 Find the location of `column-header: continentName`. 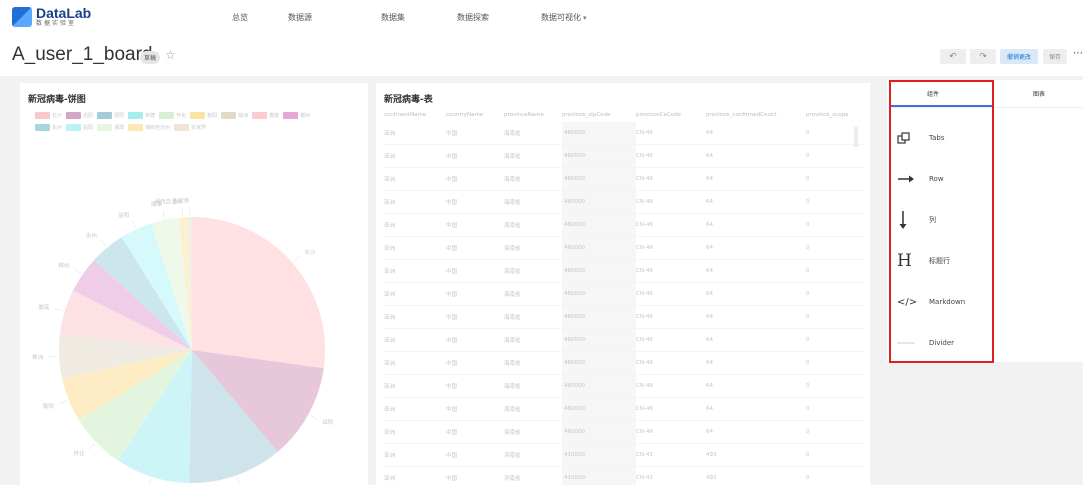

column-header: continentName is located at coordinates (415, 115).